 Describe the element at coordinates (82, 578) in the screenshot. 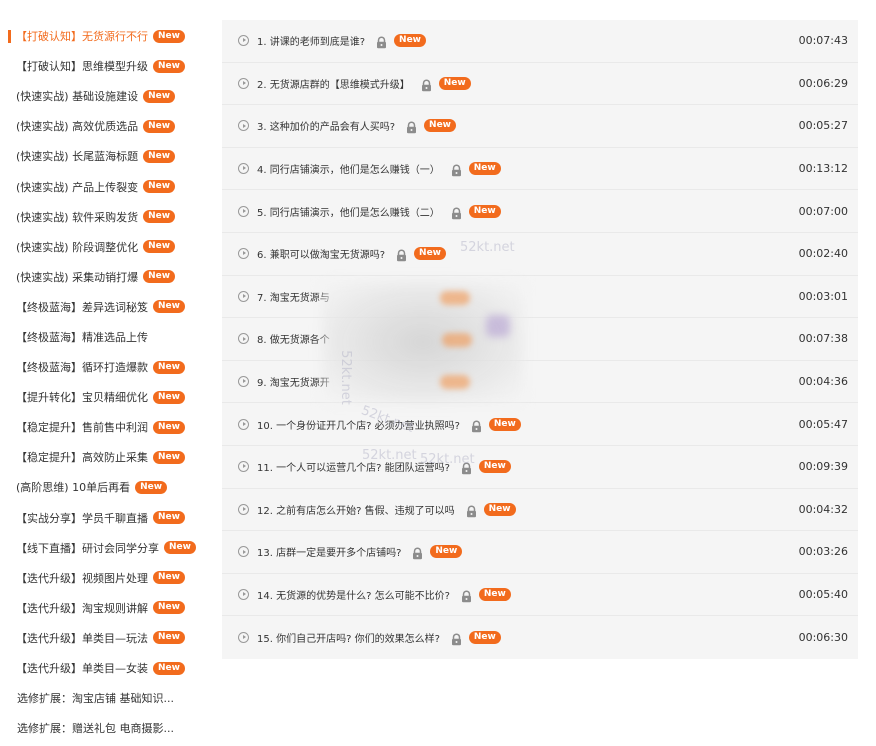

I see `chapter-label: 【迭代升级】视频图片处理` at that location.